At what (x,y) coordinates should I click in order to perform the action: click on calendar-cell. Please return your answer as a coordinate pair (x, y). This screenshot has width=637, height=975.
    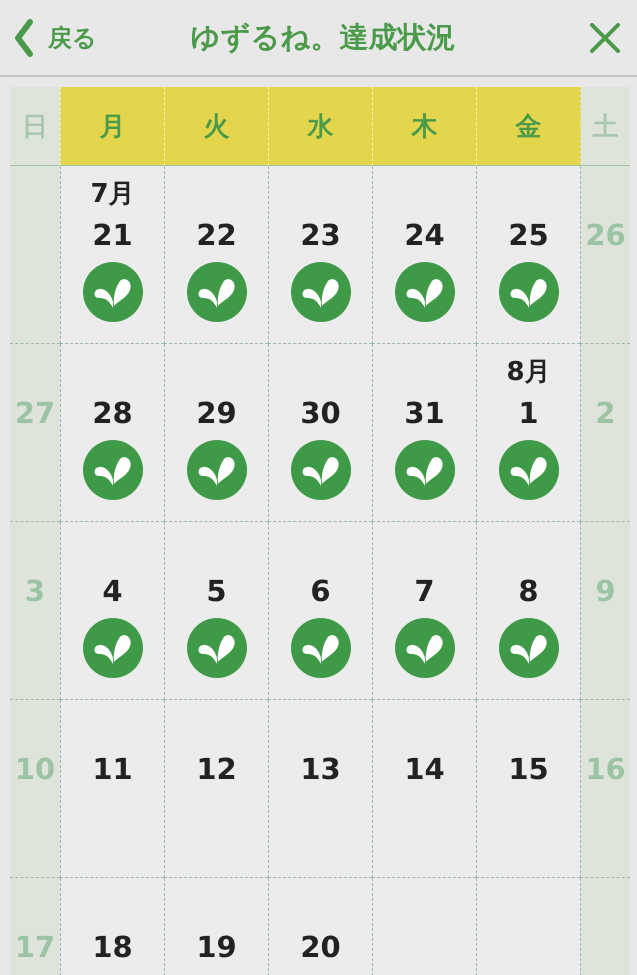
    Looking at the image, I should click on (35, 255).